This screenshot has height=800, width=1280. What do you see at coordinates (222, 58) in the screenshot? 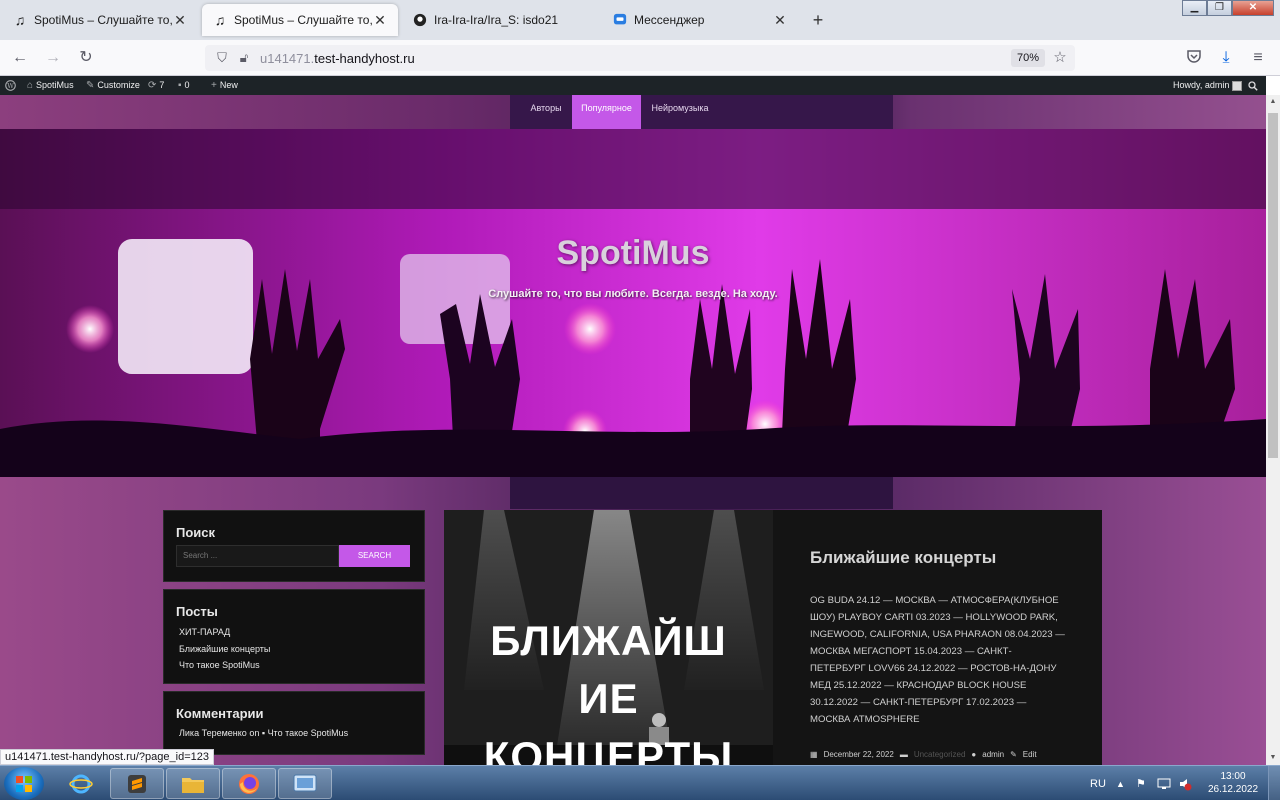
I see `shield-icon: ⛉` at bounding box center [222, 58].